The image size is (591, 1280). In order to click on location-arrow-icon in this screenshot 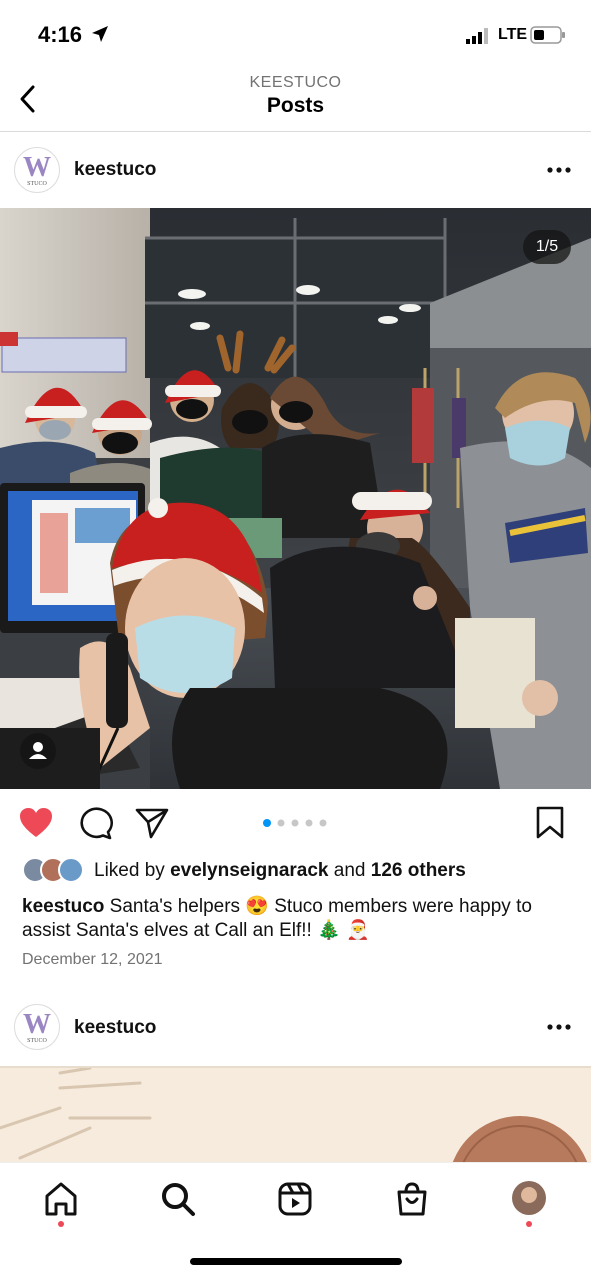, I will do `click(100, 34)`.